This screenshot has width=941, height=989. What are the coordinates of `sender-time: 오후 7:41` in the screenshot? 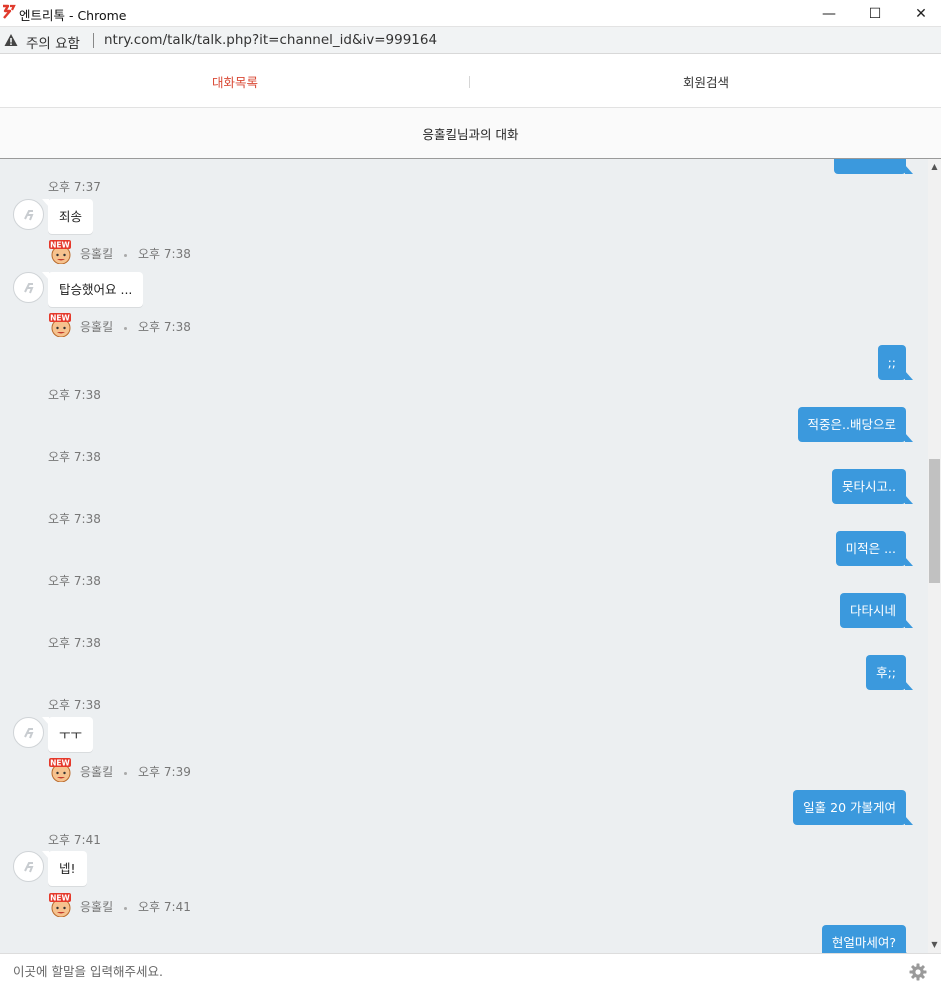 It's located at (164, 907).